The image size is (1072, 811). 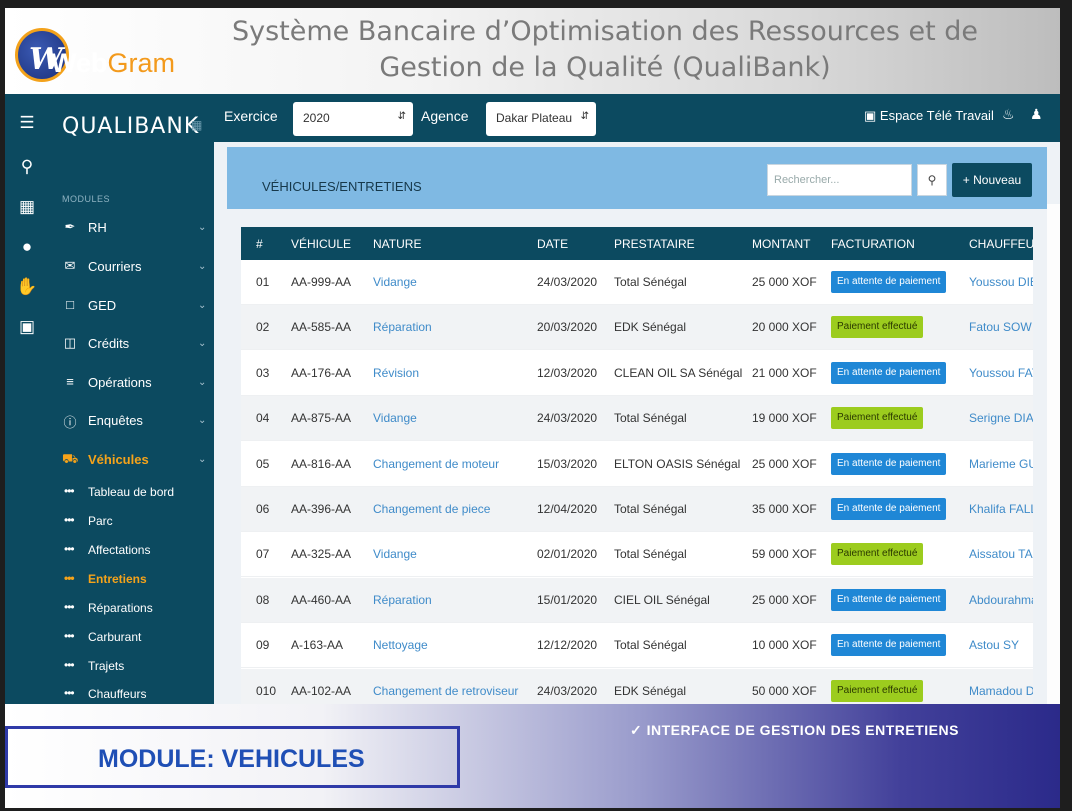 I want to click on section-title: VÉHICULES/ENTRETIENS, so click(x=342, y=186).